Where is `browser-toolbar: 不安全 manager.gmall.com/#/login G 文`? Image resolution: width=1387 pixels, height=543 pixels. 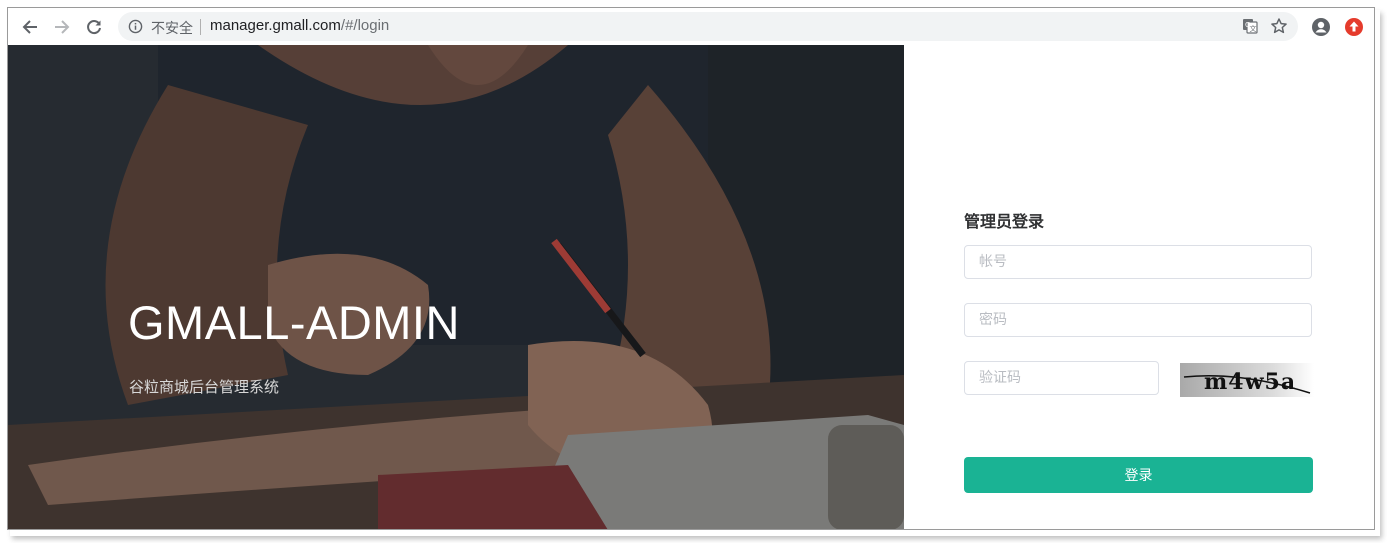
browser-toolbar: 不安全 manager.gmall.com/#/login G 文 is located at coordinates (691, 27).